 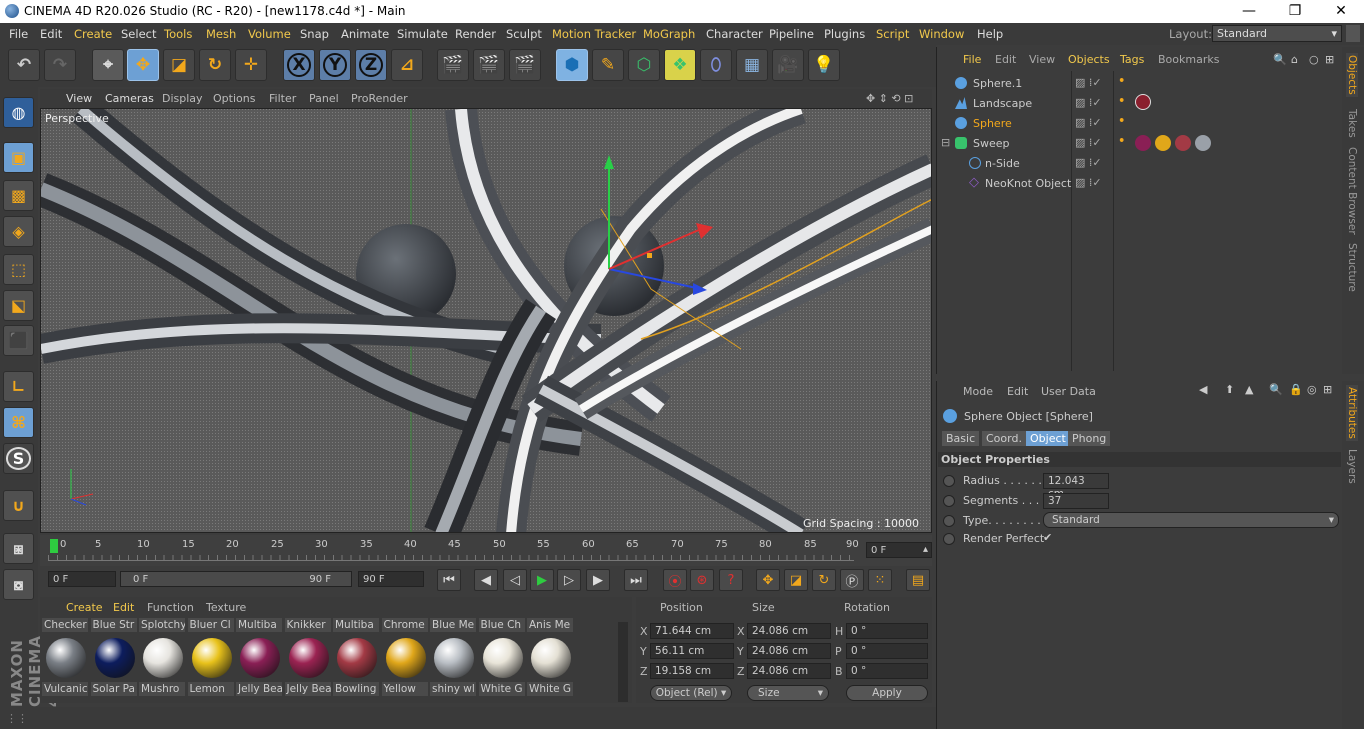 I want to click on render-perfect-checkbox: ✔, so click(x=1047, y=537).